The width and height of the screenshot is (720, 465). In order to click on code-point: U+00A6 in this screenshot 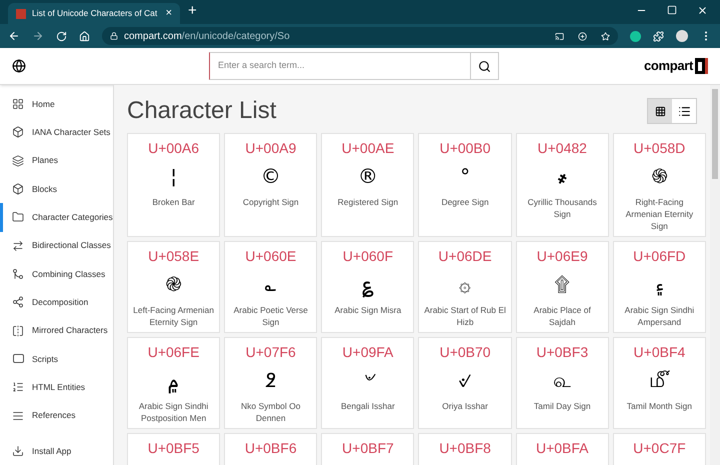, I will do `click(174, 148)`.